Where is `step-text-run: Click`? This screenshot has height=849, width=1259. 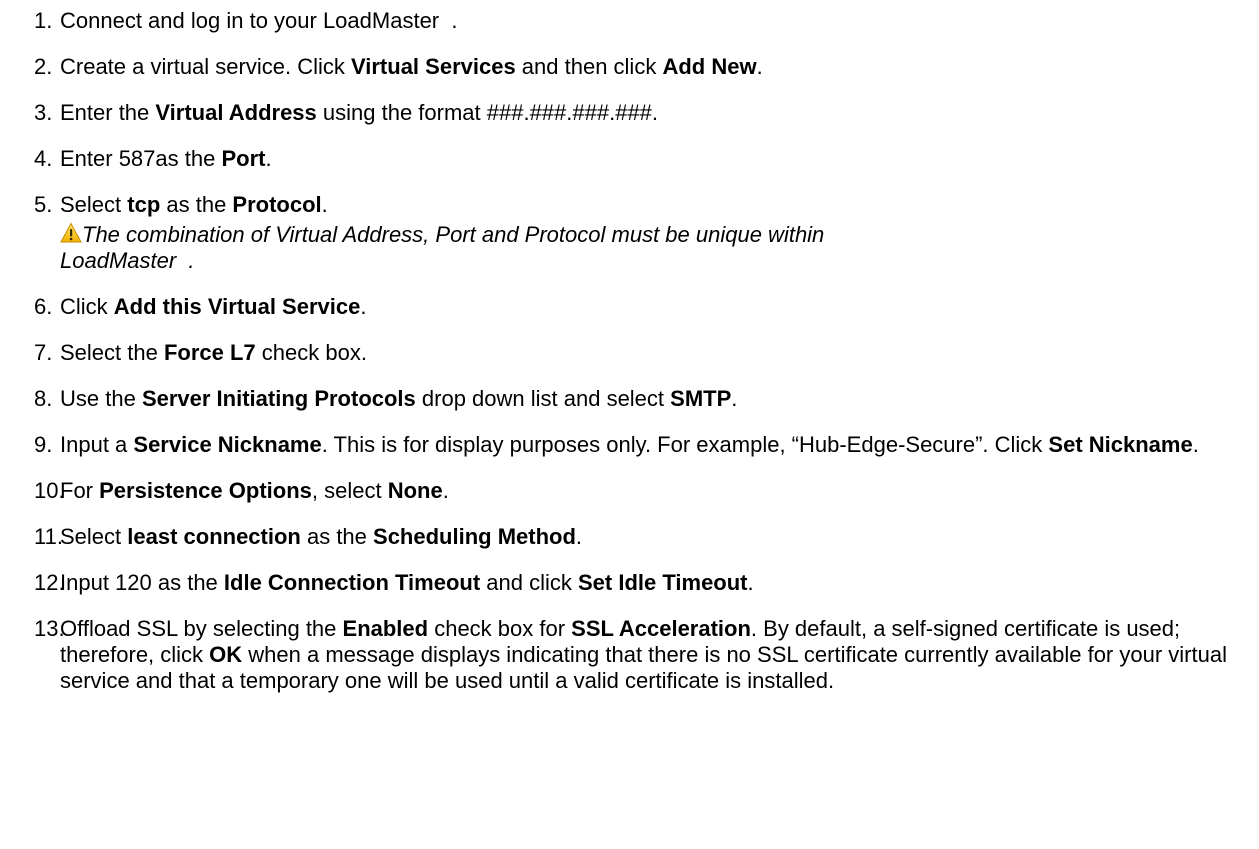
step-text-run: Click is located at coordinates (87, 306).